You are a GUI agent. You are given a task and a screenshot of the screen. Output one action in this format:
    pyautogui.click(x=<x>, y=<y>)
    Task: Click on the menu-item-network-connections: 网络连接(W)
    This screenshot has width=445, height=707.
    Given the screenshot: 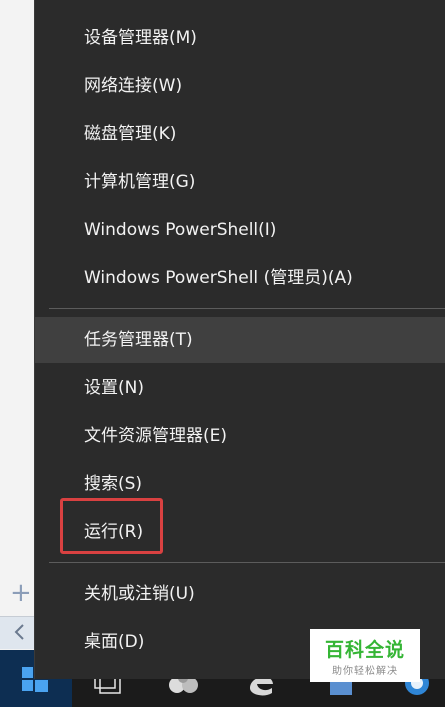 What is the action you would take?
    pyautogui.click(x=240, y=86)
    